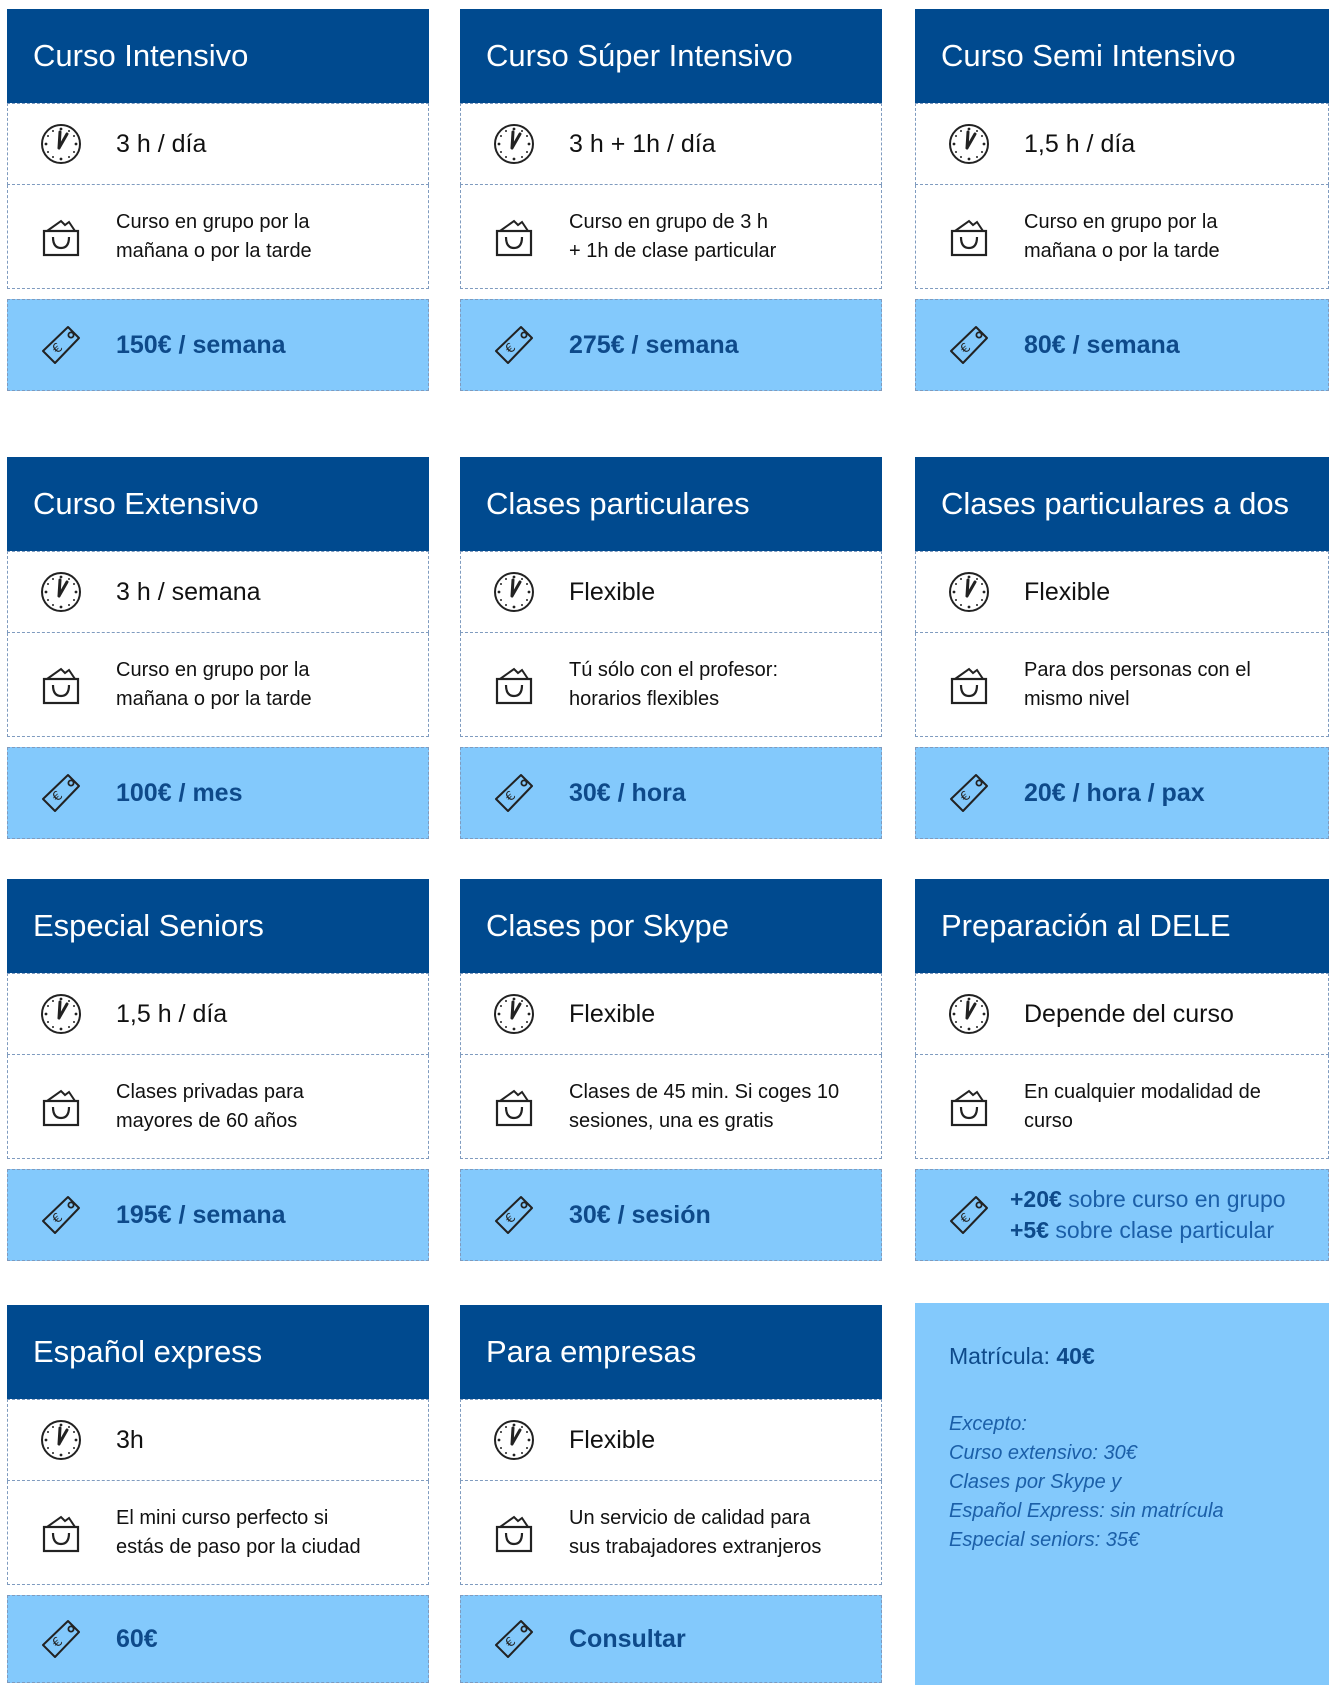  I want to click on description-row: Clases privadas para mayores de 60 años, so click(218, 1107).